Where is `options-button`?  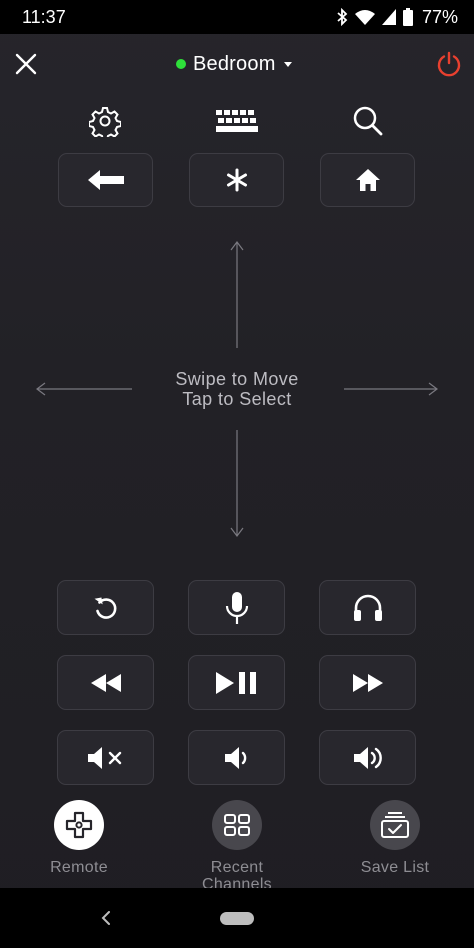 options-button is located at coordinates (236, 180).